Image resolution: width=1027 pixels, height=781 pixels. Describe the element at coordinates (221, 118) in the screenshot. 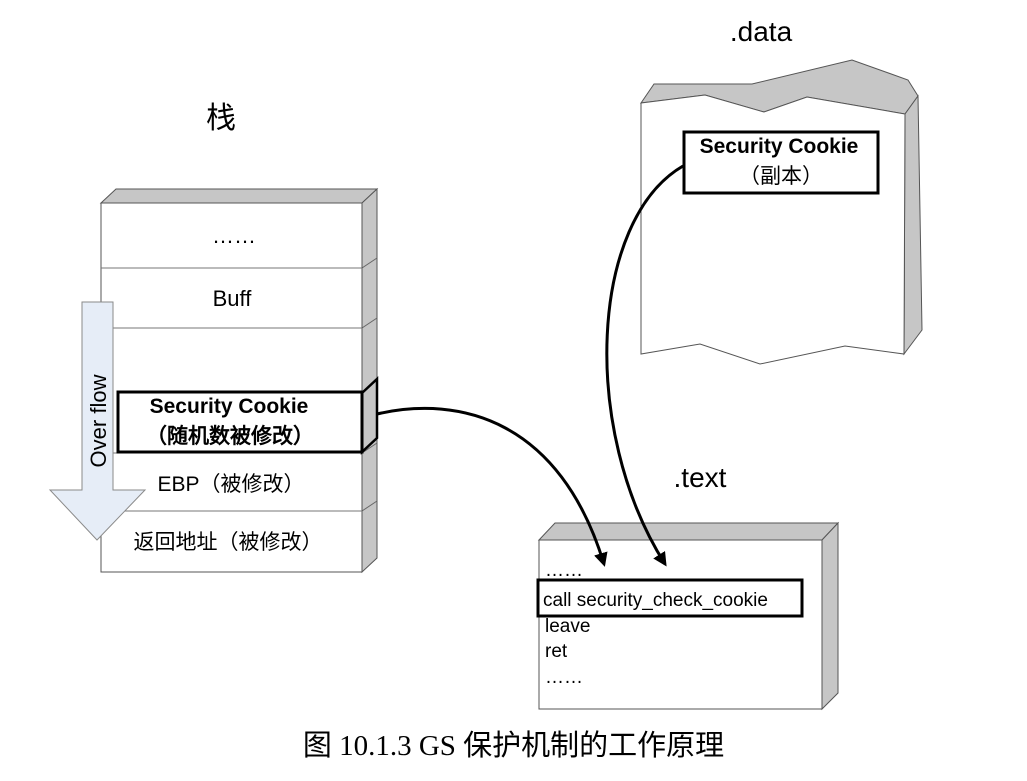

I see `stack-title: 栈` at that location.